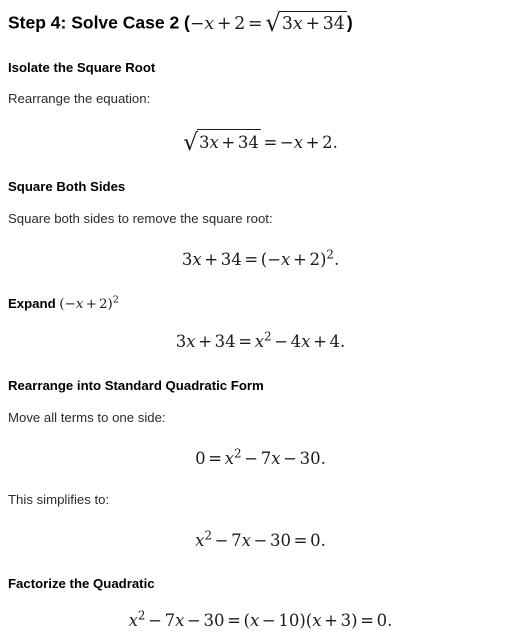  What do you see at coordinates (238, 453) in the screenshot?
I see `eq4-exponent-2: 2` at bounding box center [238, 453].